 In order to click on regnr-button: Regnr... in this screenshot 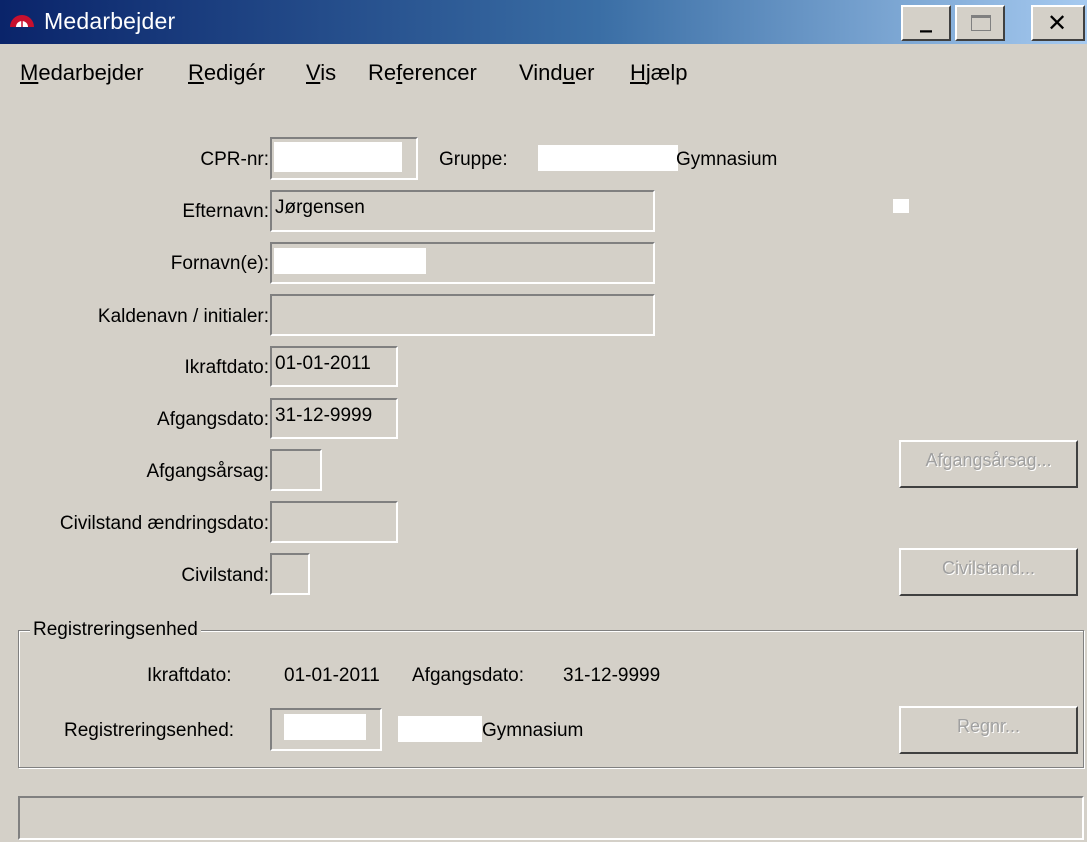, I will do `click(988, 730)`.